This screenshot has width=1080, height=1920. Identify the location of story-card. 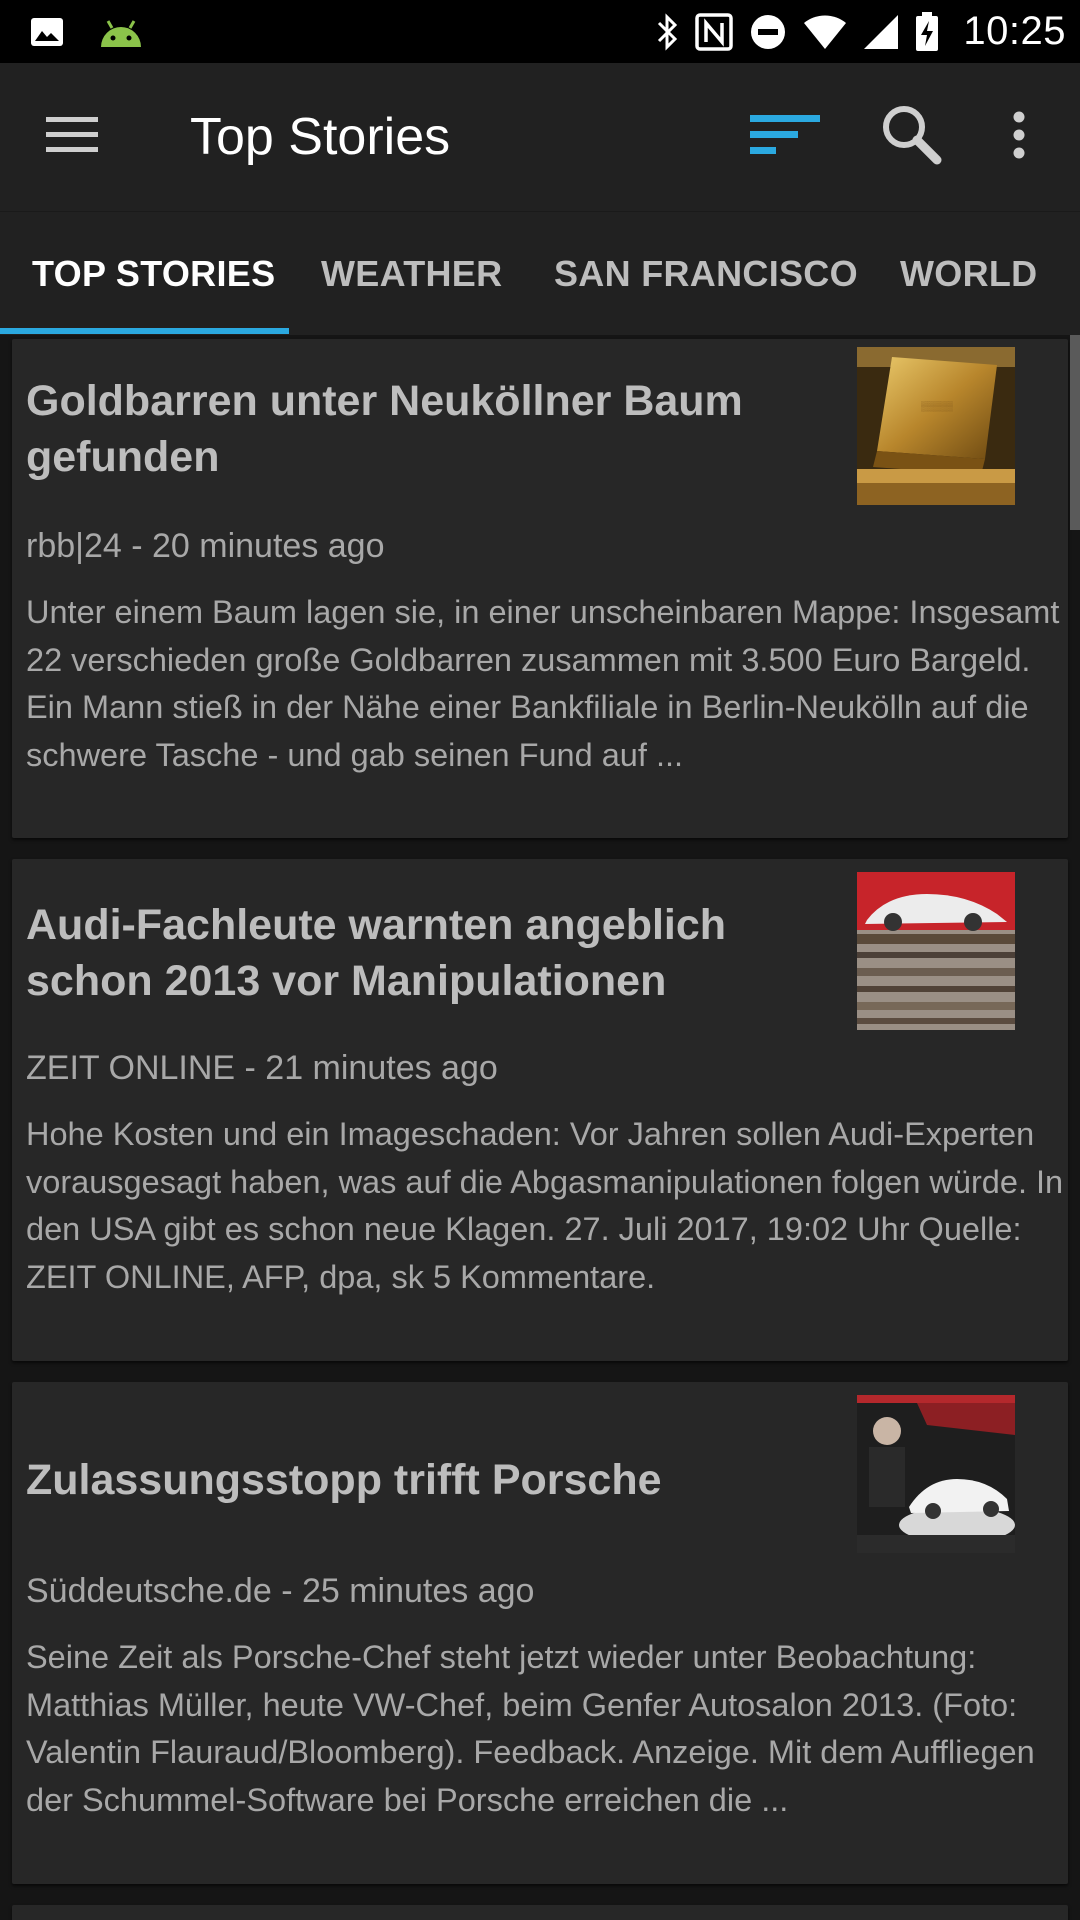
(540, 1912).